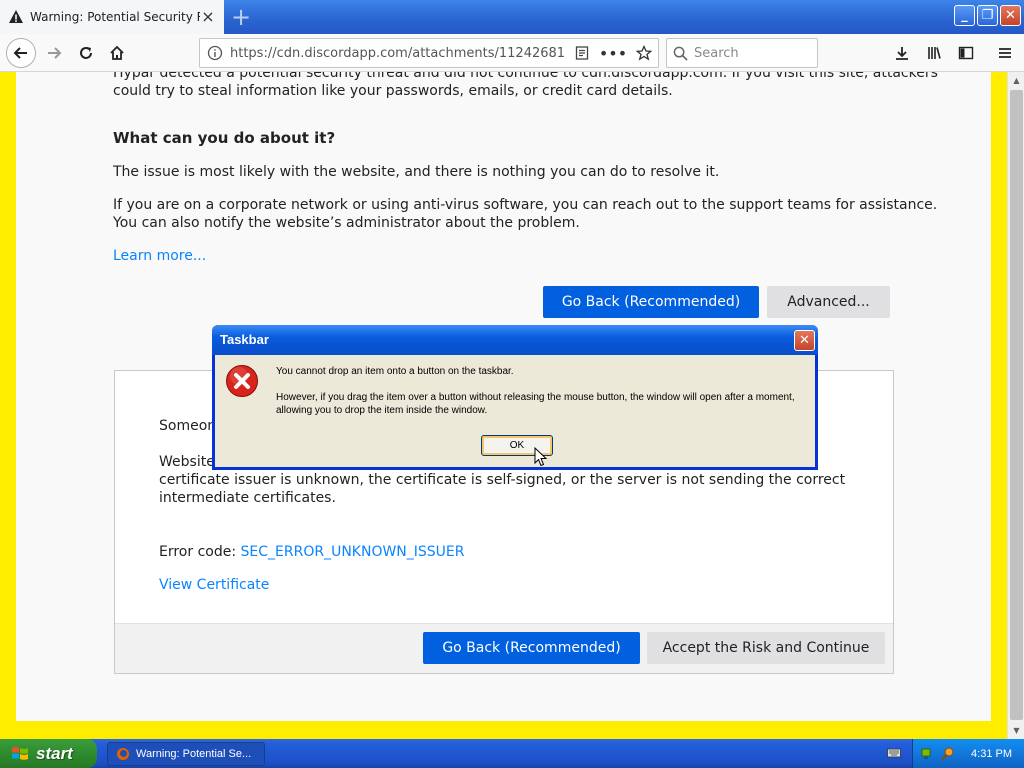  I want to click on search-icon, so click(680, 53).